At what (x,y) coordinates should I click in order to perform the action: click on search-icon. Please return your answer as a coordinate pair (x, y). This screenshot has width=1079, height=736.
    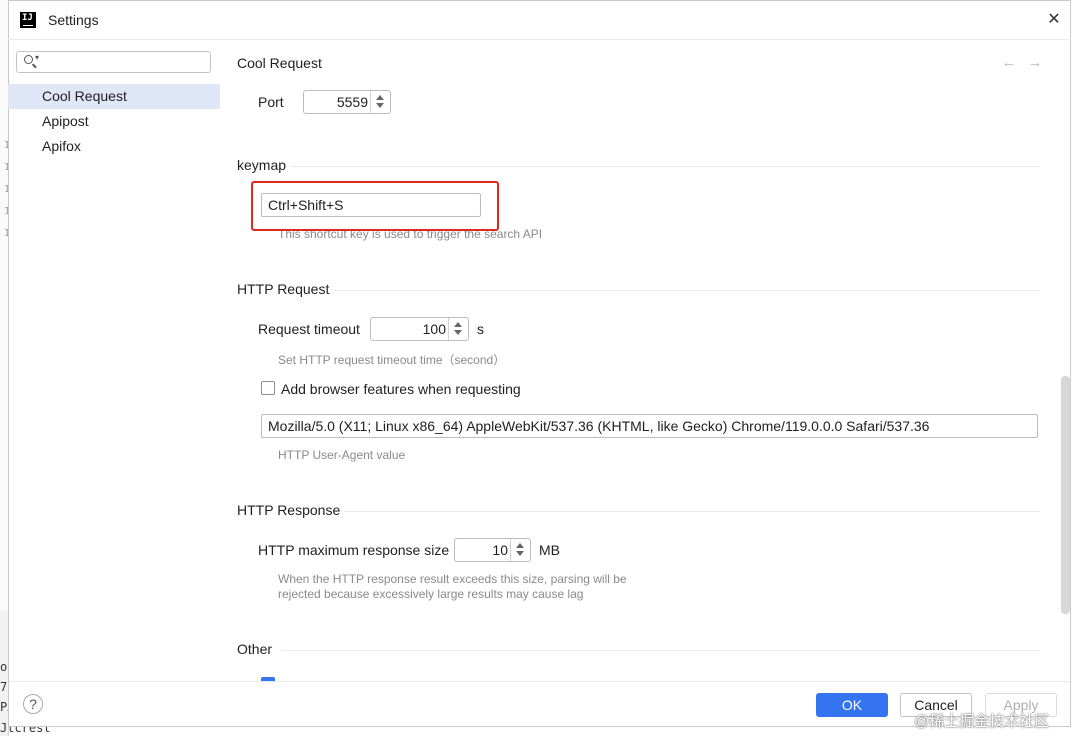
    Looking at the image, I should click on (28, 59).